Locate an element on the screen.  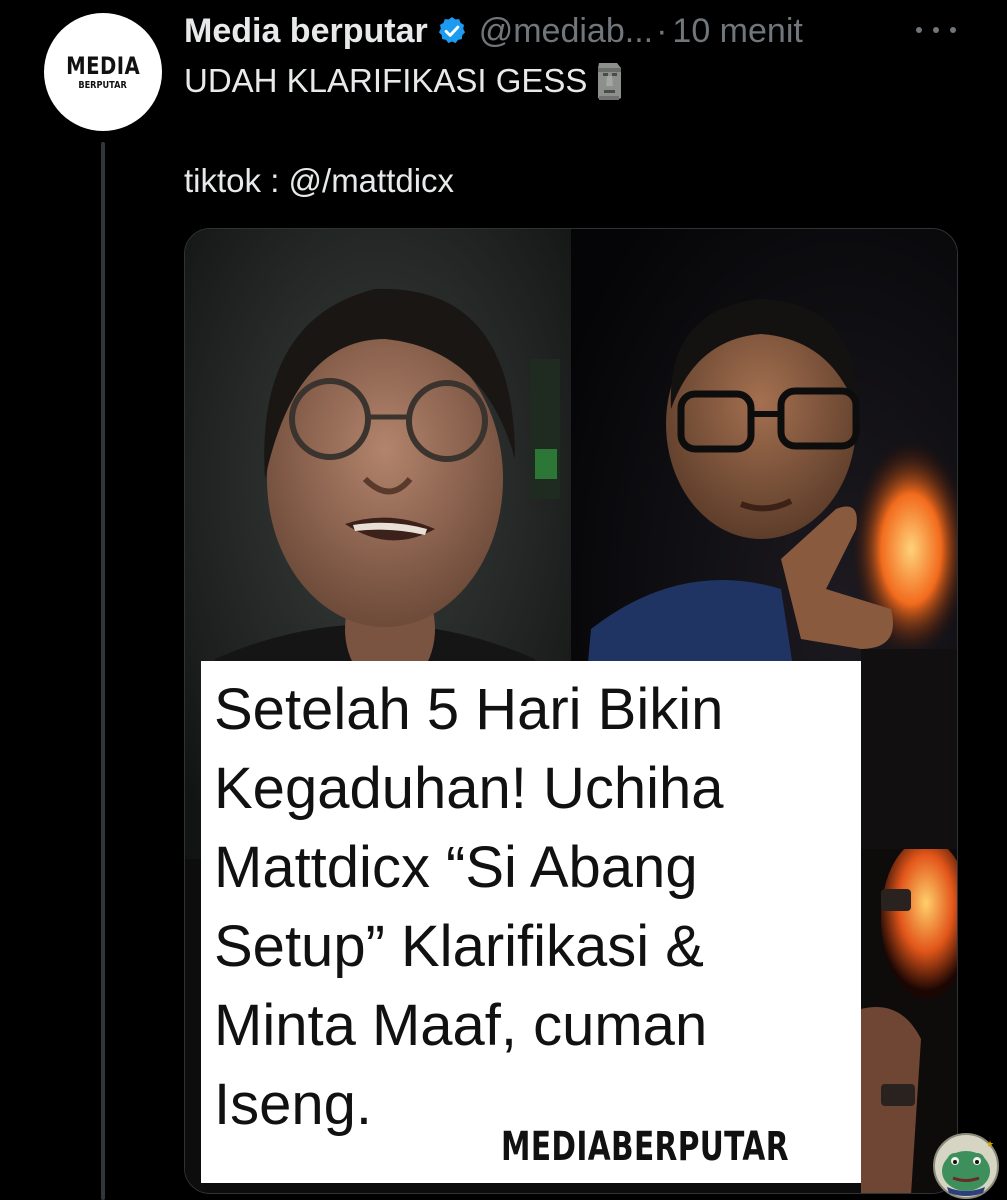
tweet-header: Media berputar @mediab... · 10 menit is located at coordinates (493, 31).